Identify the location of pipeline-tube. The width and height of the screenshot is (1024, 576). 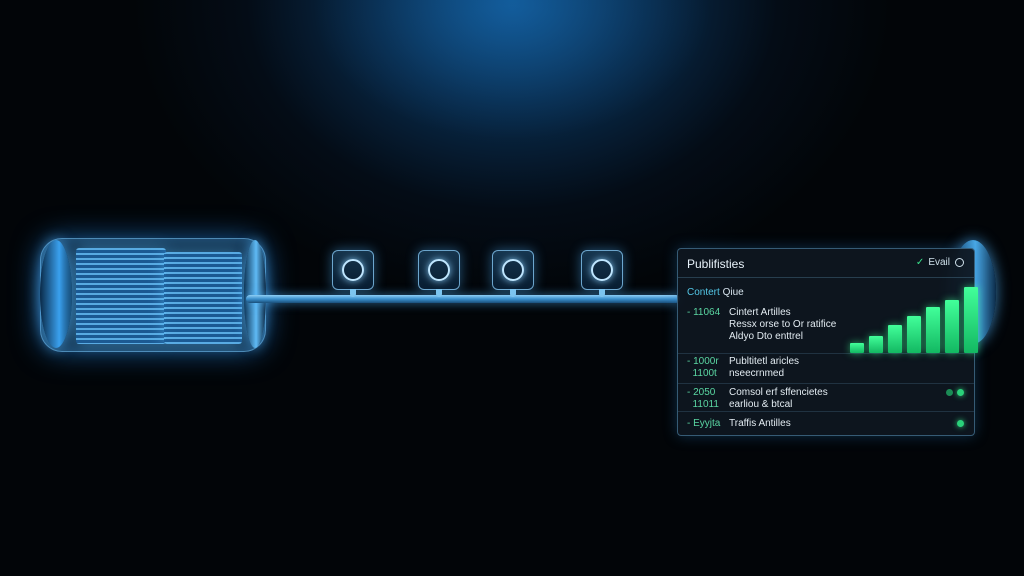
(463, 299).